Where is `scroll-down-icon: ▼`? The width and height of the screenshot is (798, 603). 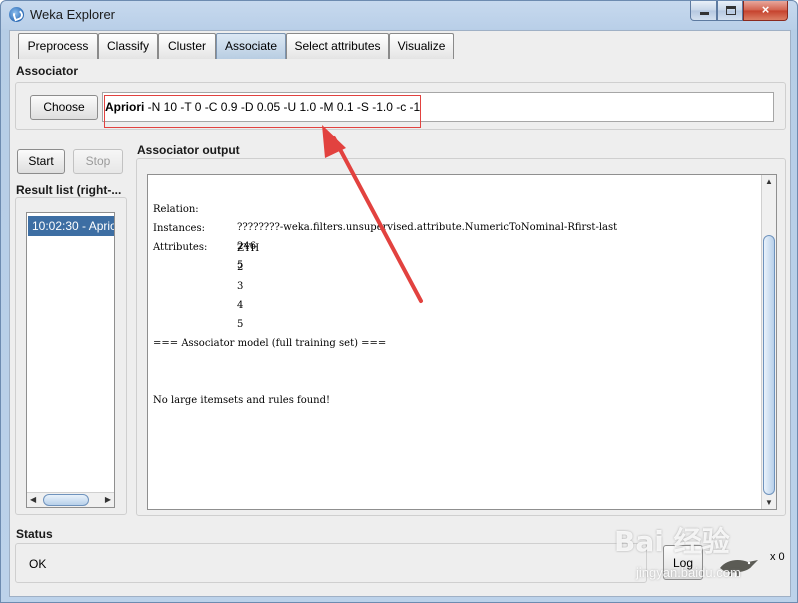
scroll-down-icon: ▼ is located at coordinates (769, 502).